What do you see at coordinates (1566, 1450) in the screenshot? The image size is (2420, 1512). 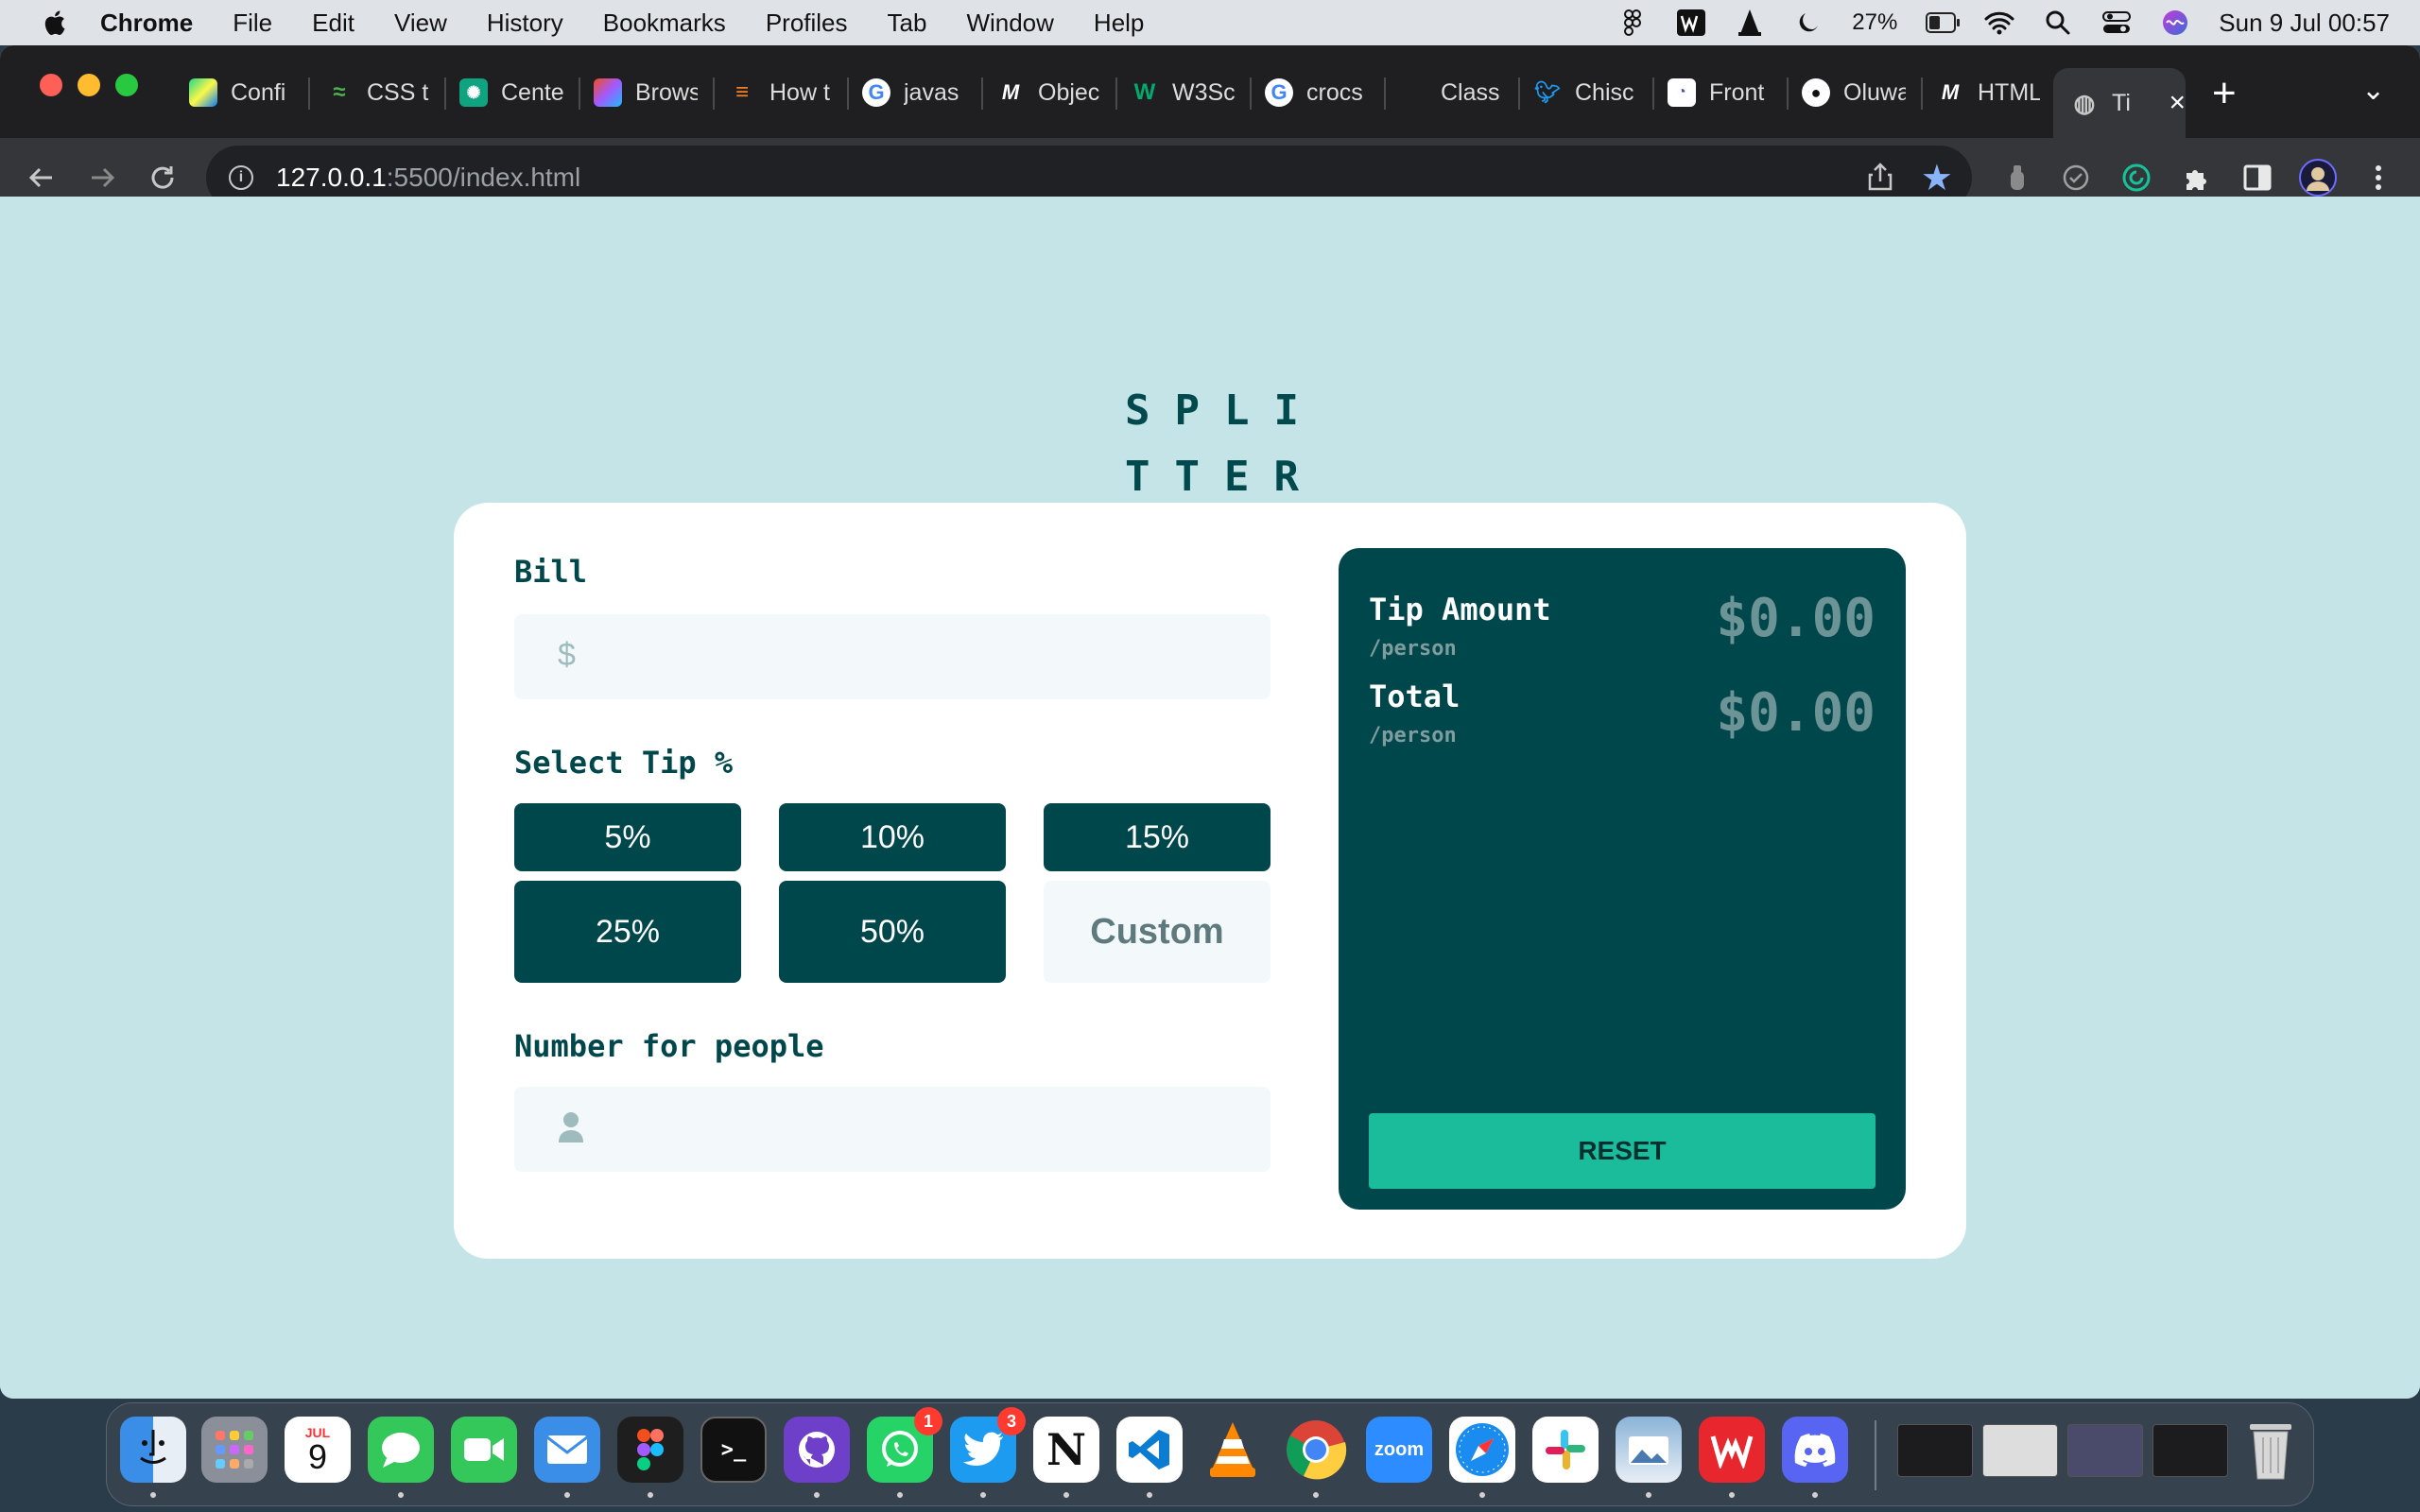 I see `slack-icon` at bounding box center [1566, 1450].